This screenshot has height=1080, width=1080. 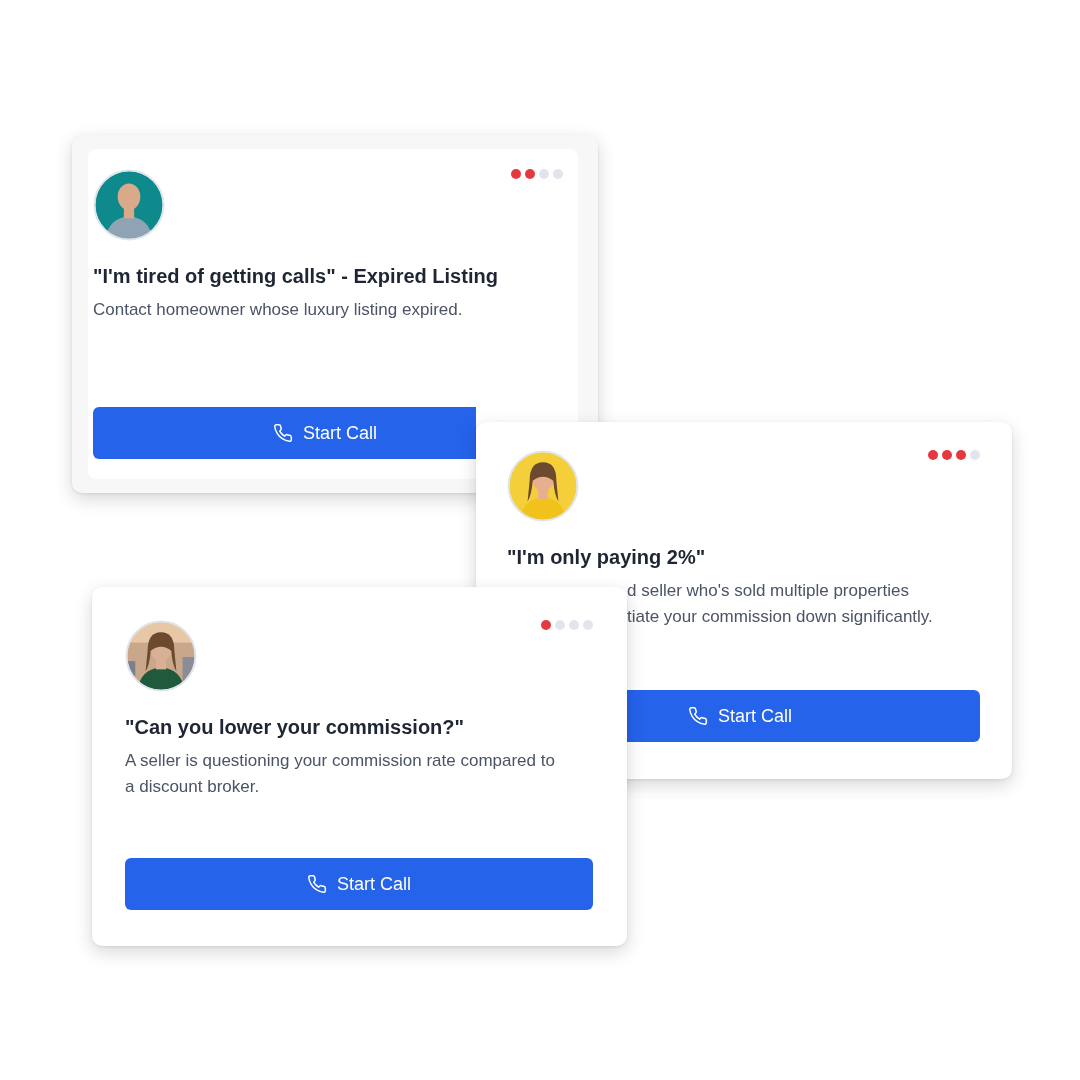 I want to click on card-description: d seller who's sold multiple properties, so click(x=768, y=591).